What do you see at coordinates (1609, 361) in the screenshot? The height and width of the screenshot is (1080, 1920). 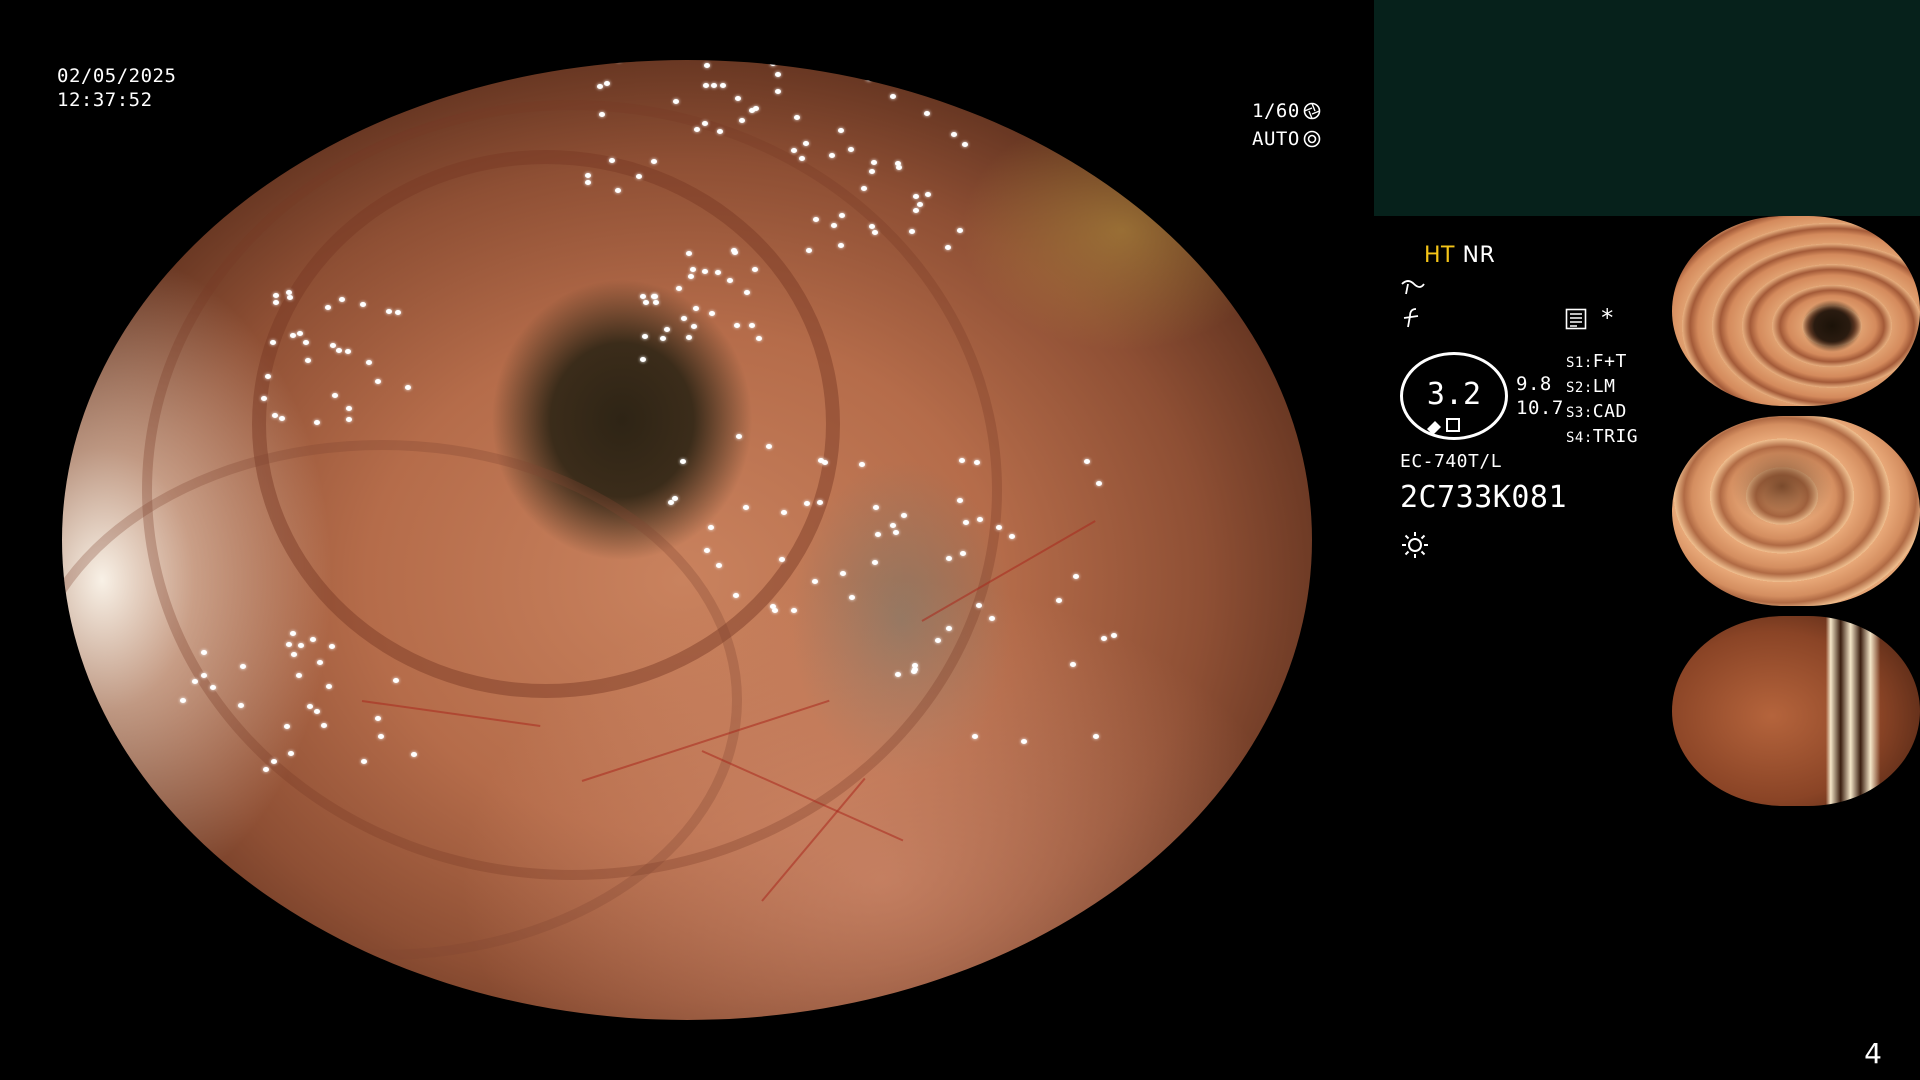 I see `switch-value: F+T` at bounding box center [1609, 361].